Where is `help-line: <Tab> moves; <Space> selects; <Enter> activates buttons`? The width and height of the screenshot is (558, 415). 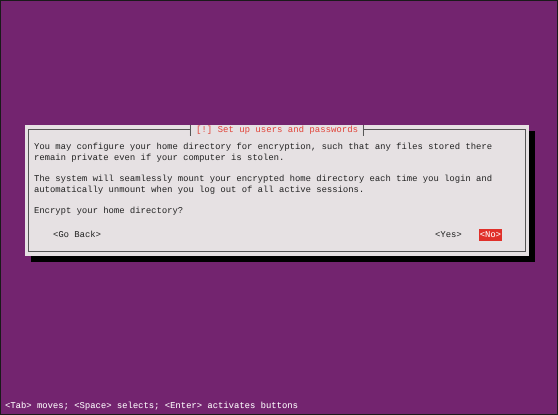
help-line: <Tab> moves; <Space> selects; <Enter> activates buttons is located at coordinates (151, 407).